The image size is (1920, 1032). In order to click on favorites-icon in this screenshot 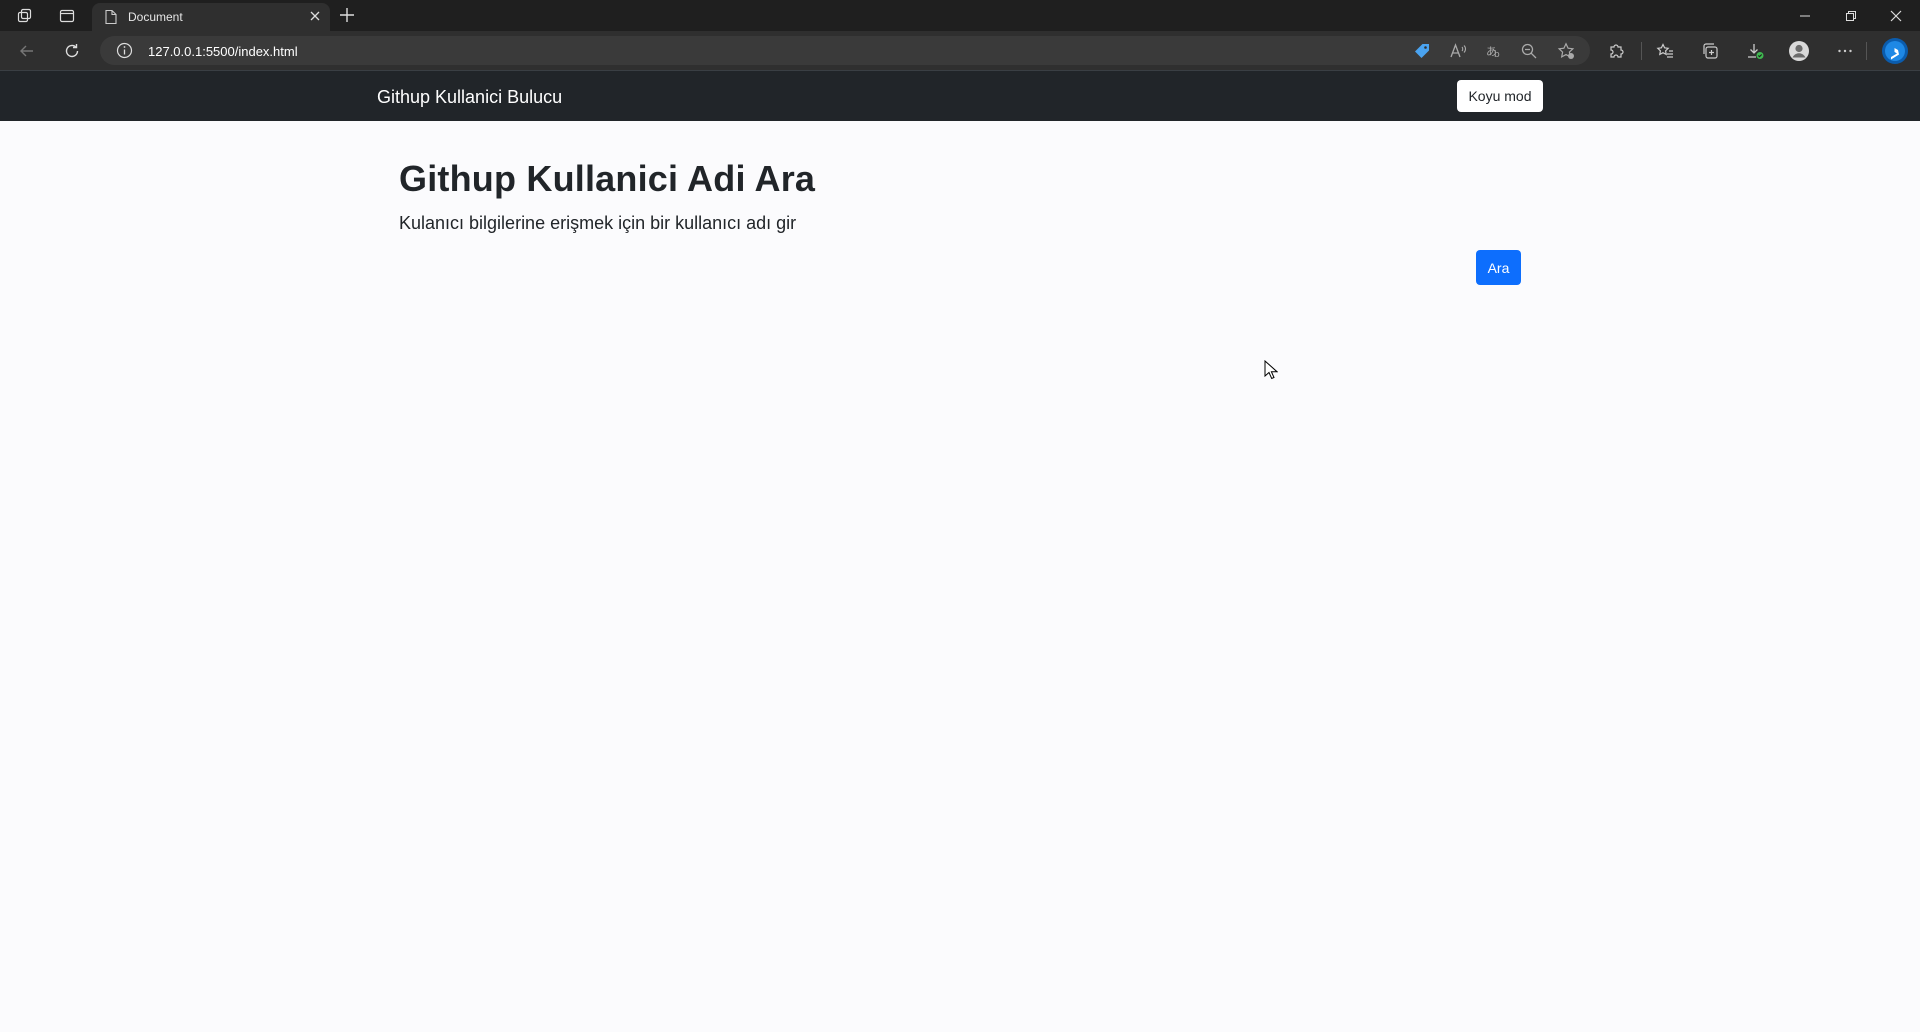, I will do `click(1665, 51)`.